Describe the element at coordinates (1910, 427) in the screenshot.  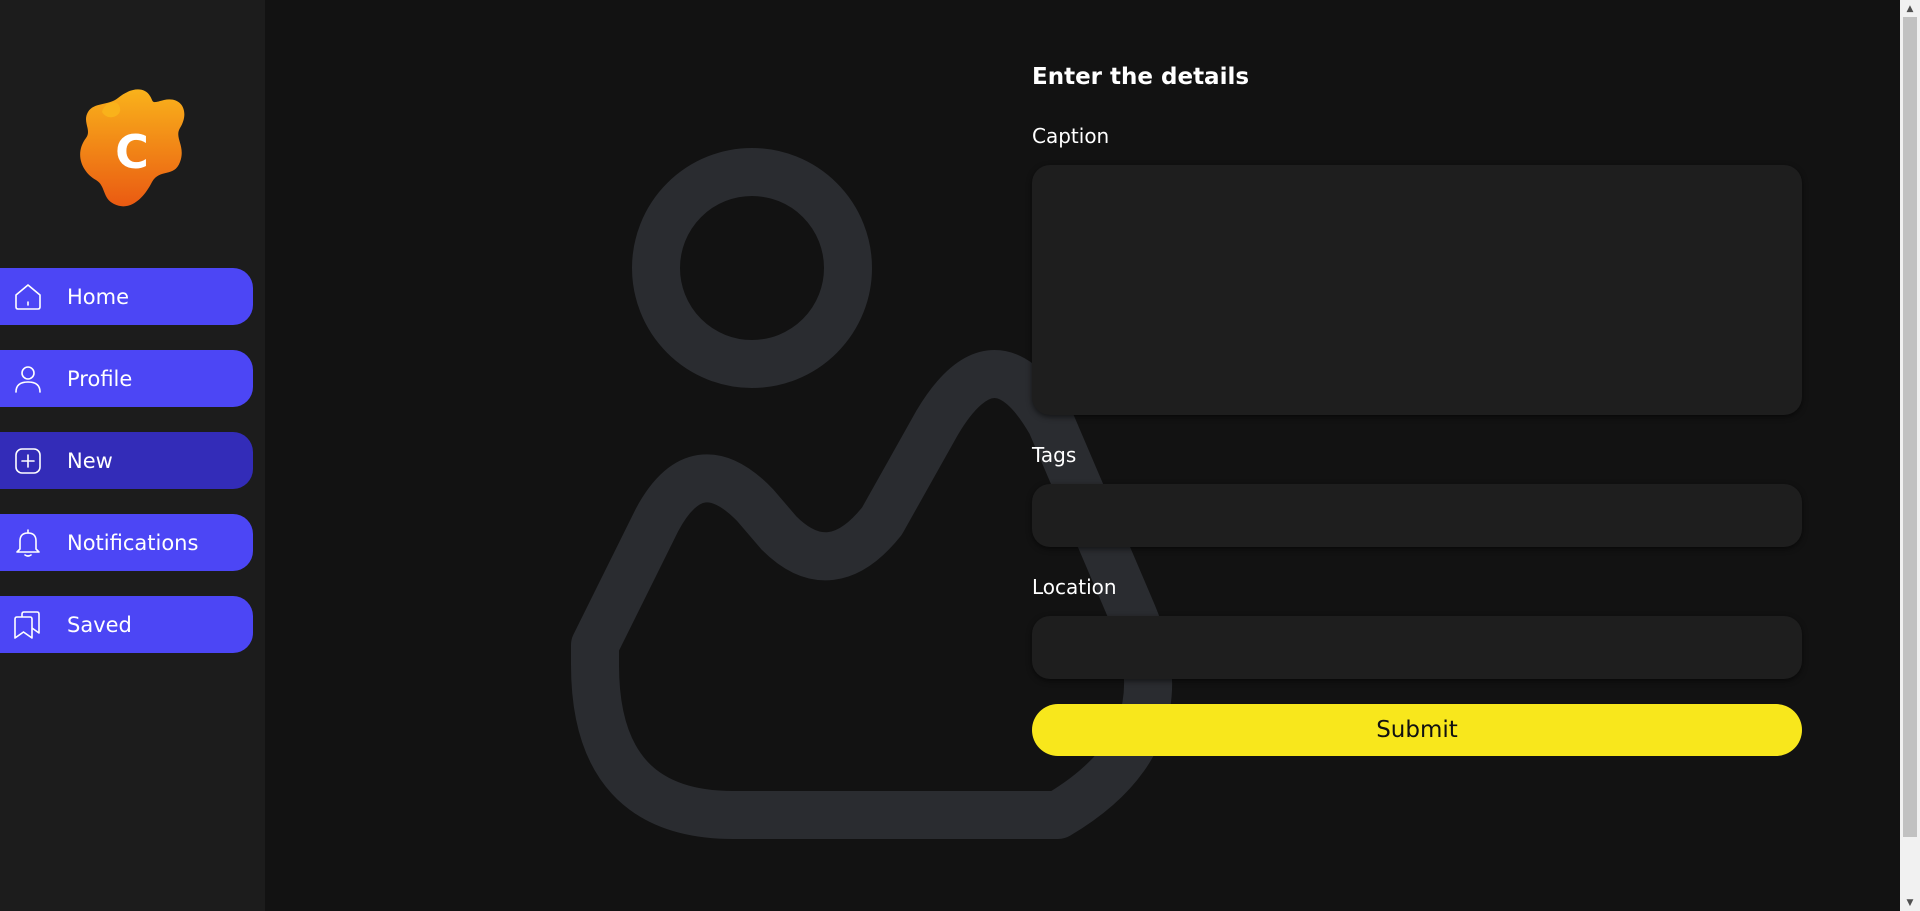
I see `scrollbar-thumb` at that location.